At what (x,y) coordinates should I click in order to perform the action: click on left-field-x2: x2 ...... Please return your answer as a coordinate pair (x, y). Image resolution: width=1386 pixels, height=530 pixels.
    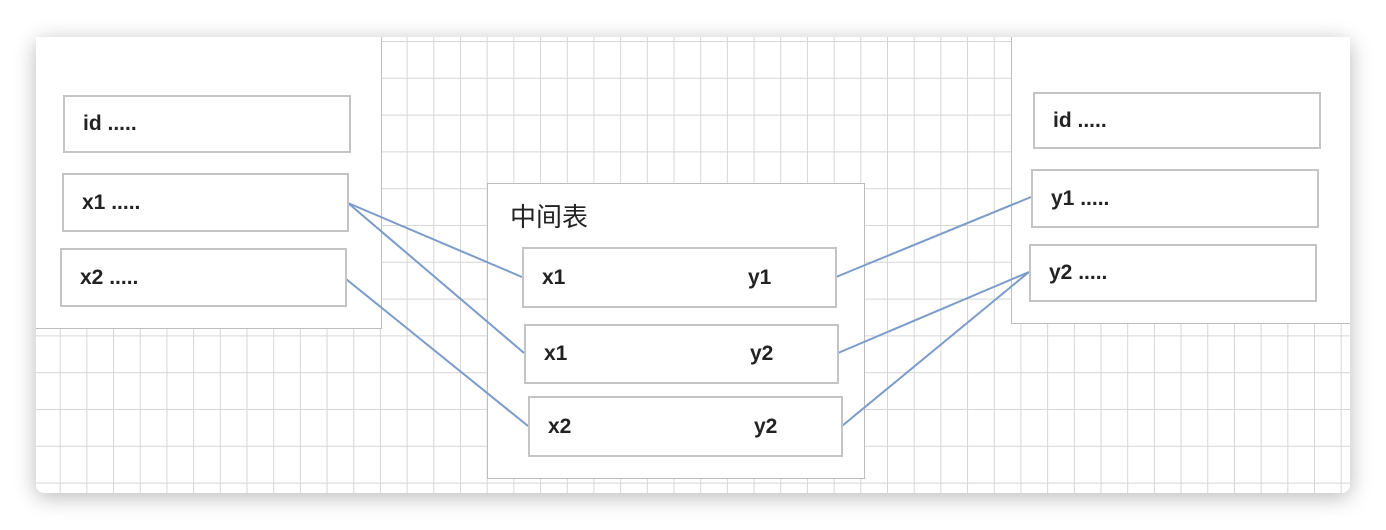
    Looking at the image, I should click on (203, 277).